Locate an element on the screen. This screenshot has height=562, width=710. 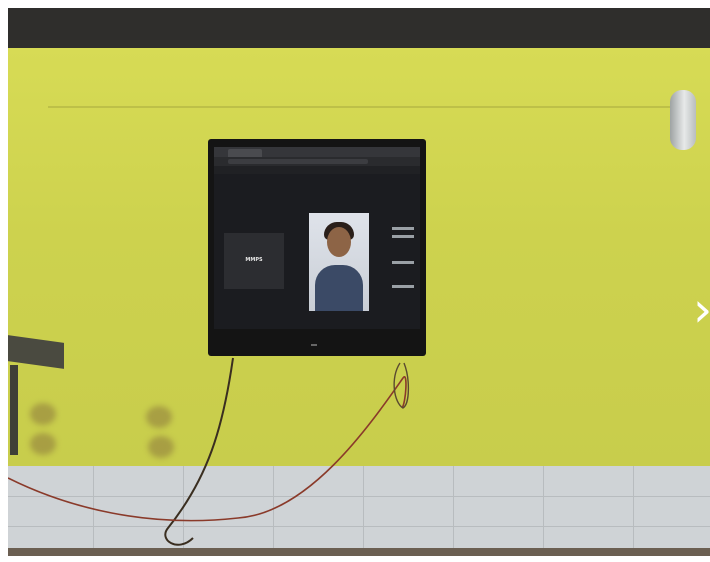
browser-tab is located at coordinates (245, 153).